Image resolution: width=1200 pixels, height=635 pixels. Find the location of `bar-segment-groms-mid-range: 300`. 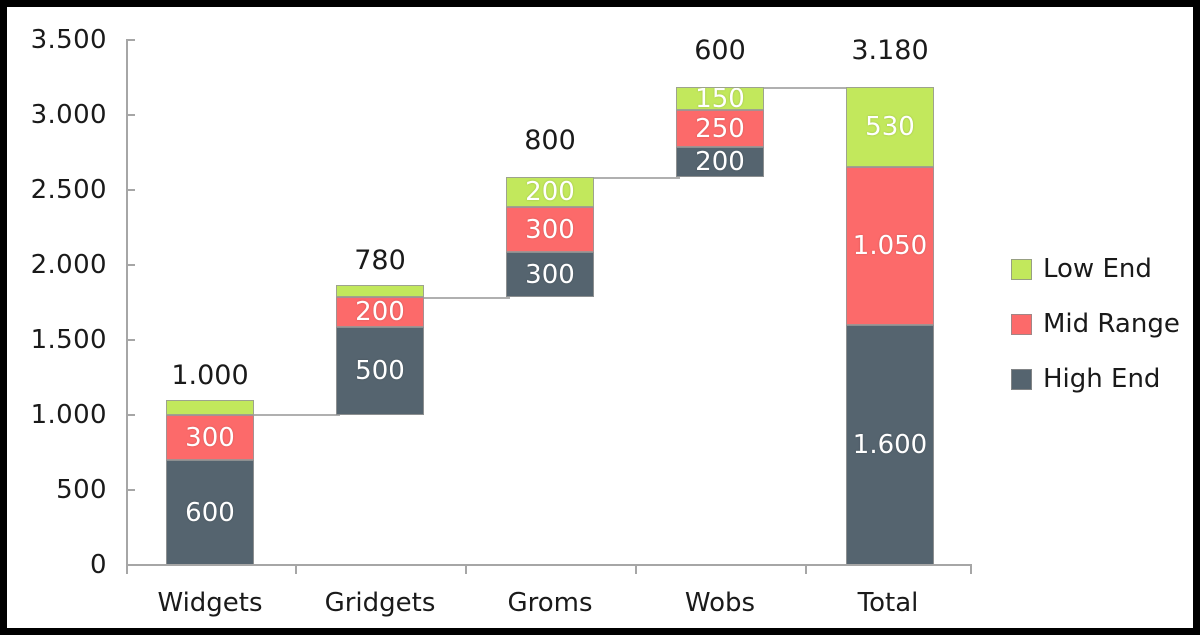

bar-segment-groms-mid-range: 300 is located at coordinates (550, 229).